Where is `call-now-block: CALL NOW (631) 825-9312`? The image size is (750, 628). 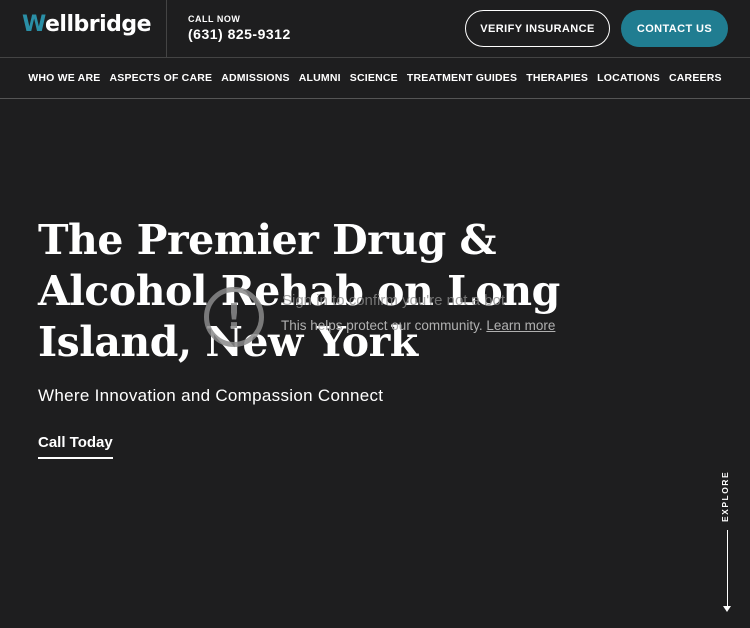
call-now-block: CALL NOW (631) 825-9312 is located at coordinates (239, 28).